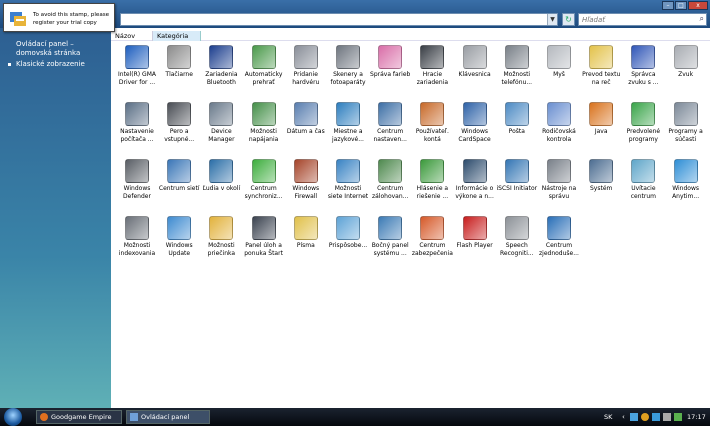  I want to click on clock: 17:17, so click(696, 417).